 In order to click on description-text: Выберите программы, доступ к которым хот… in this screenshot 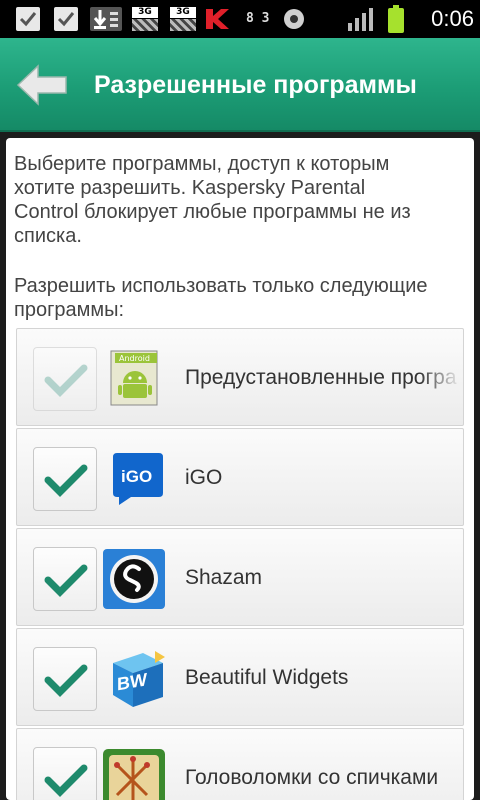, I will do `click(212, 200)`.